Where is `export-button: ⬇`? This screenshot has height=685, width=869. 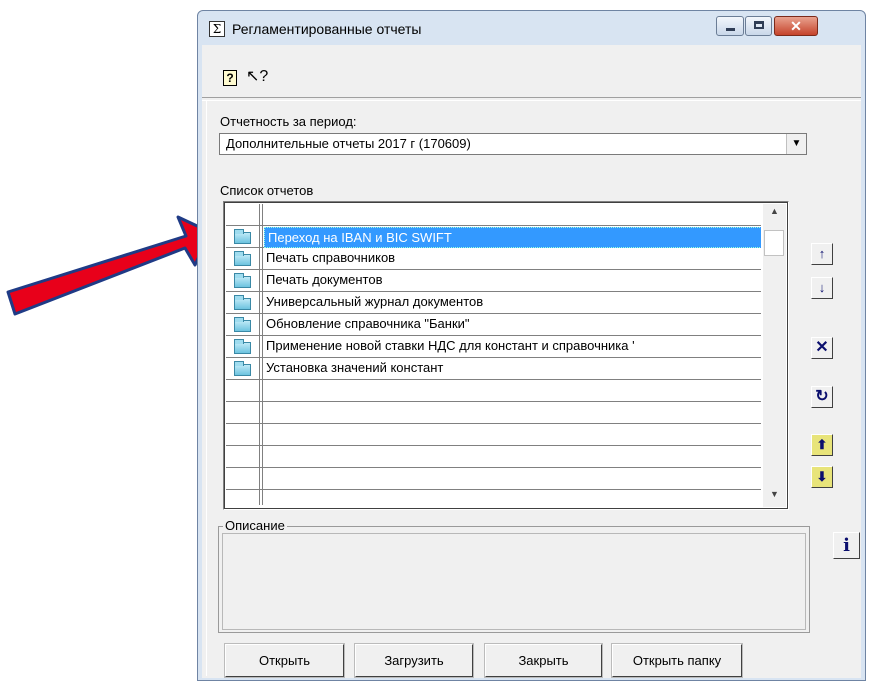
export-button: ⬇ is located at coordinates (822, 477).